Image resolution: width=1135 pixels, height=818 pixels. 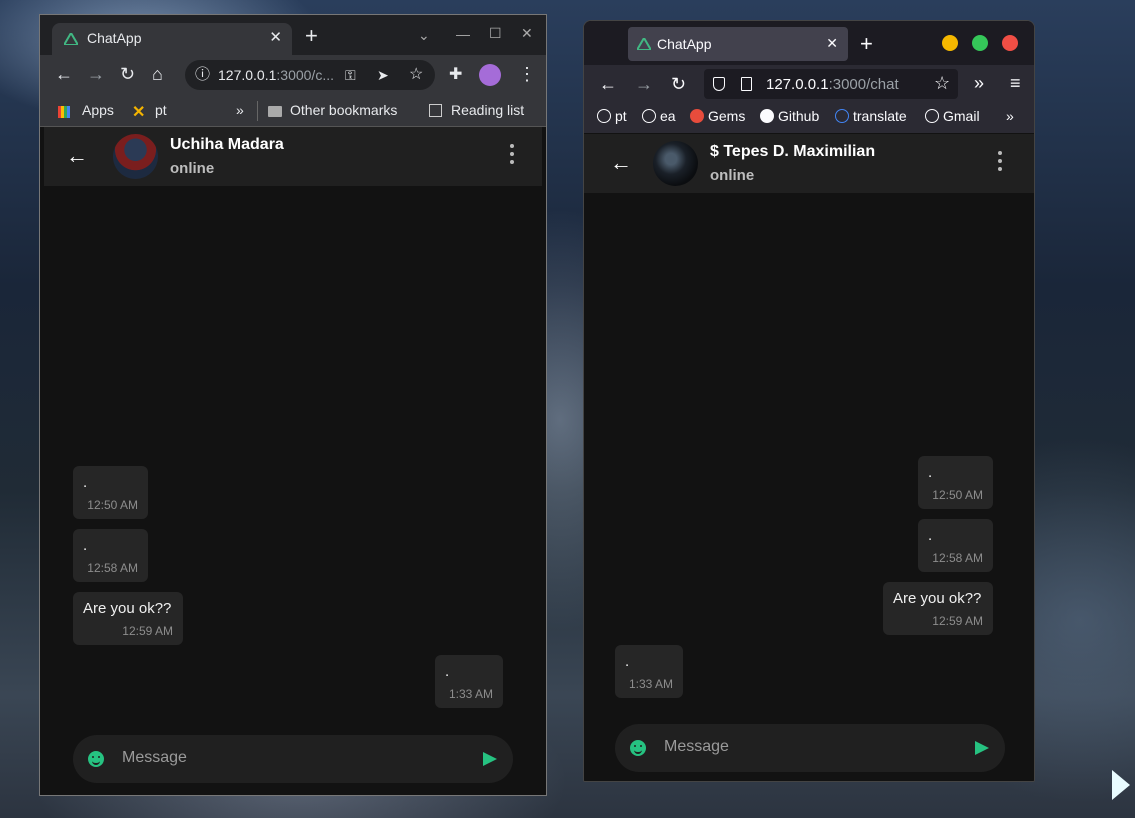 I want to click on profile-avatar-icon, so click(x=490, y=75).